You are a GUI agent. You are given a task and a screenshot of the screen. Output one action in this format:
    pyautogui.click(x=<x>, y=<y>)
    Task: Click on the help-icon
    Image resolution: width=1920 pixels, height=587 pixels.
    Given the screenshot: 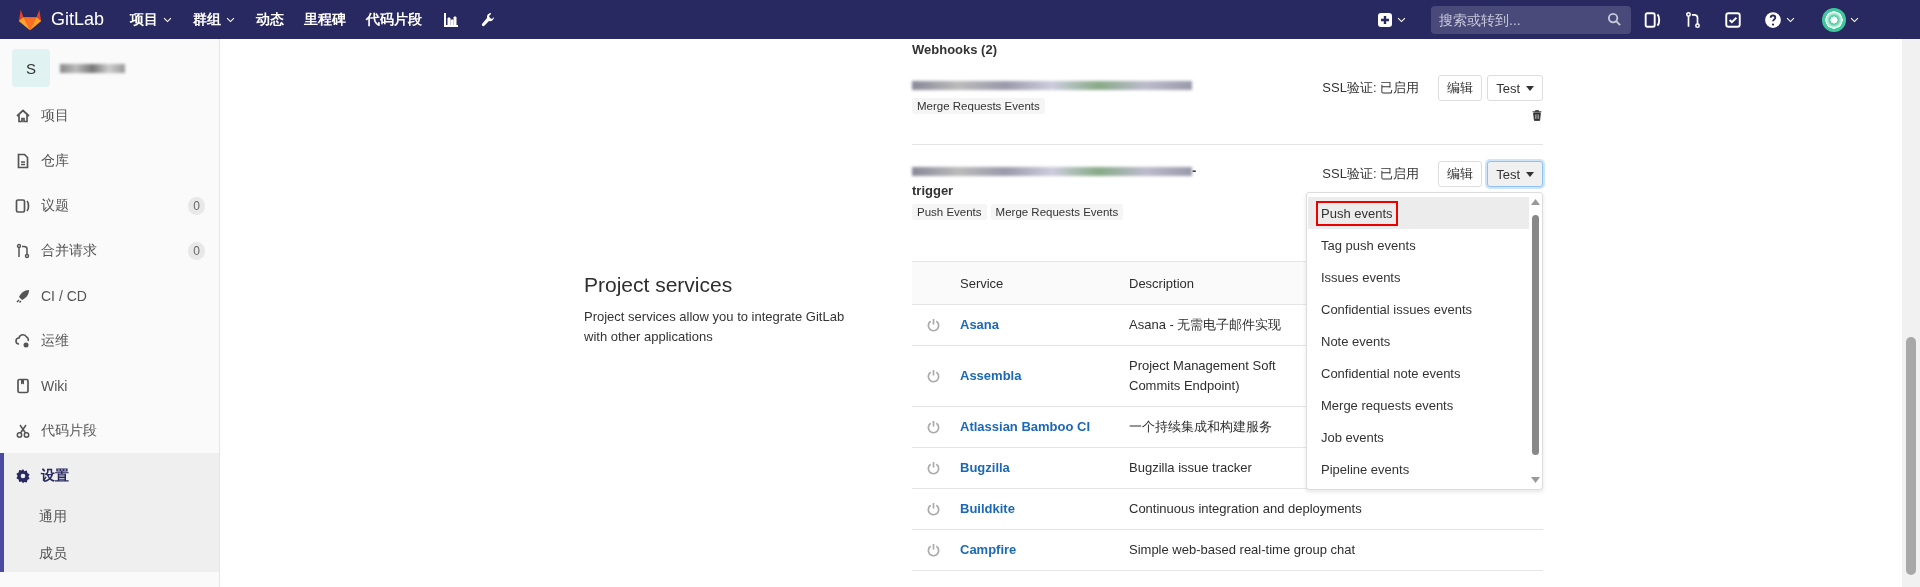 What is the action you would take?
    pyautogui.click(x=1773, y=19)
    